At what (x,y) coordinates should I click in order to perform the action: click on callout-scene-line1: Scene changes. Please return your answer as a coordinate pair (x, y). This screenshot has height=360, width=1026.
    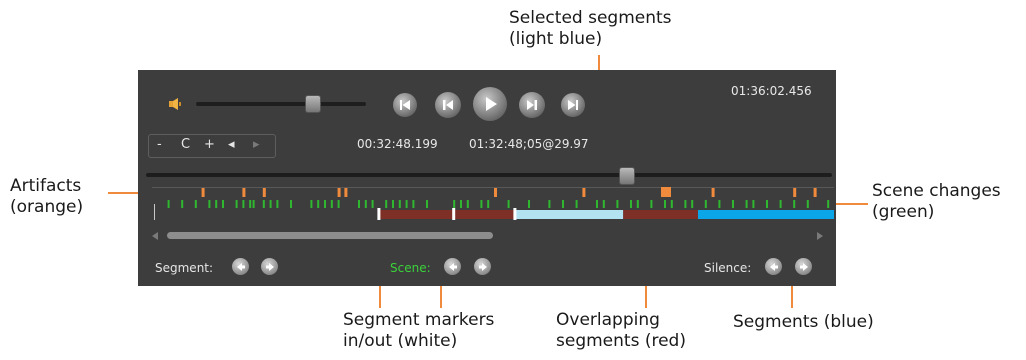
    Looking at the image, I should click on (936, 191).